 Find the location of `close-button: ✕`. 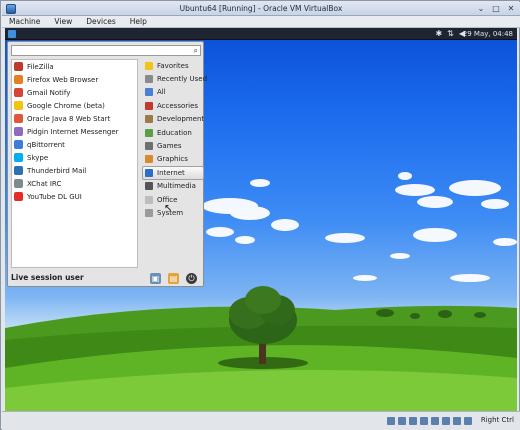

close-button: ✕ is located at coordinates (511, 8).